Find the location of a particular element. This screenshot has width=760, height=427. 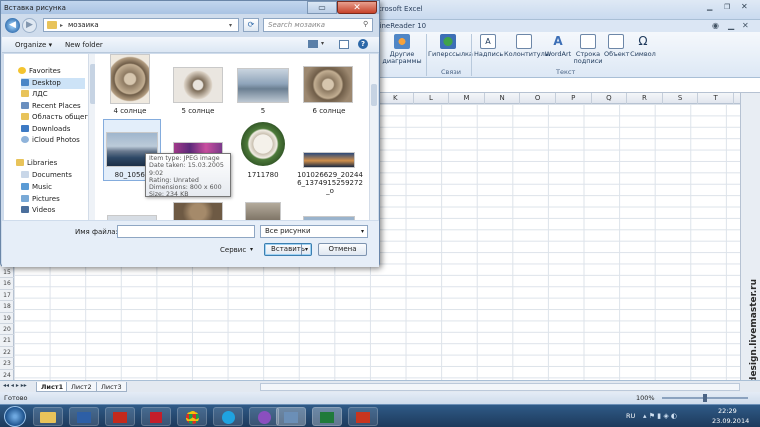

nav-item-lds: ЛДС is located at coordinates (34, 94).